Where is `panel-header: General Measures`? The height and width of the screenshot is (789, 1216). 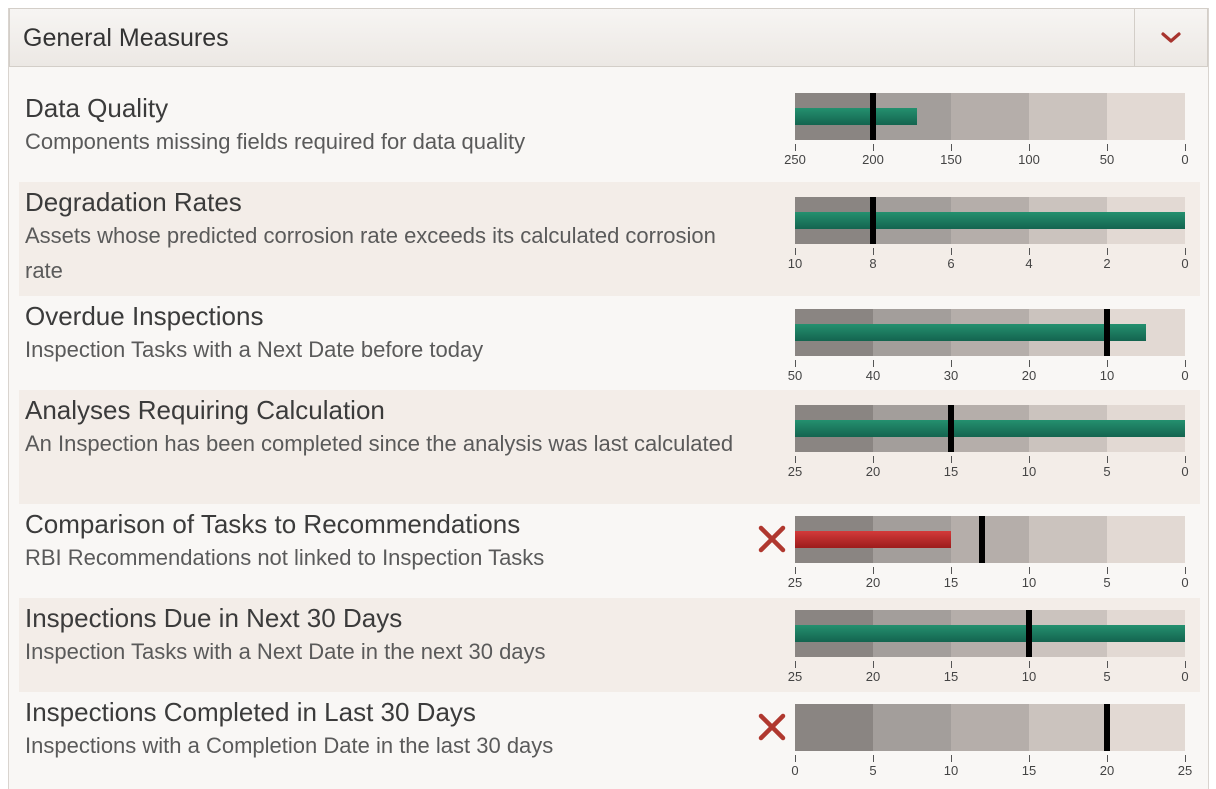
panel-header: General Measures is located at coordinates (608, 37).